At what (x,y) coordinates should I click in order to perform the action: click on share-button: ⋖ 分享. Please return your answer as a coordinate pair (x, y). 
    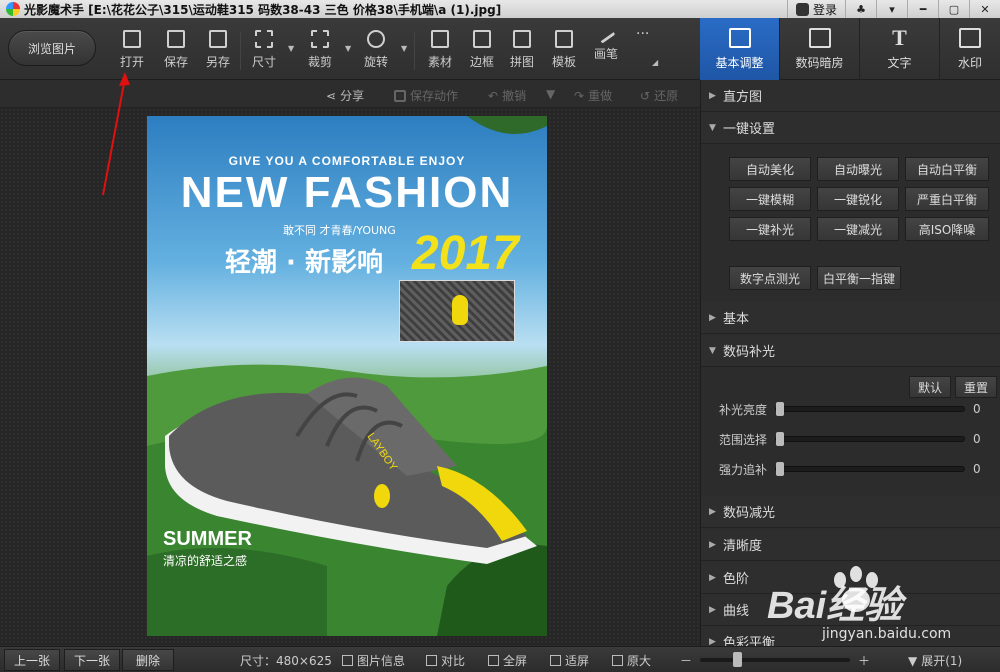
    Looking at the image, I should click on (345, 95).